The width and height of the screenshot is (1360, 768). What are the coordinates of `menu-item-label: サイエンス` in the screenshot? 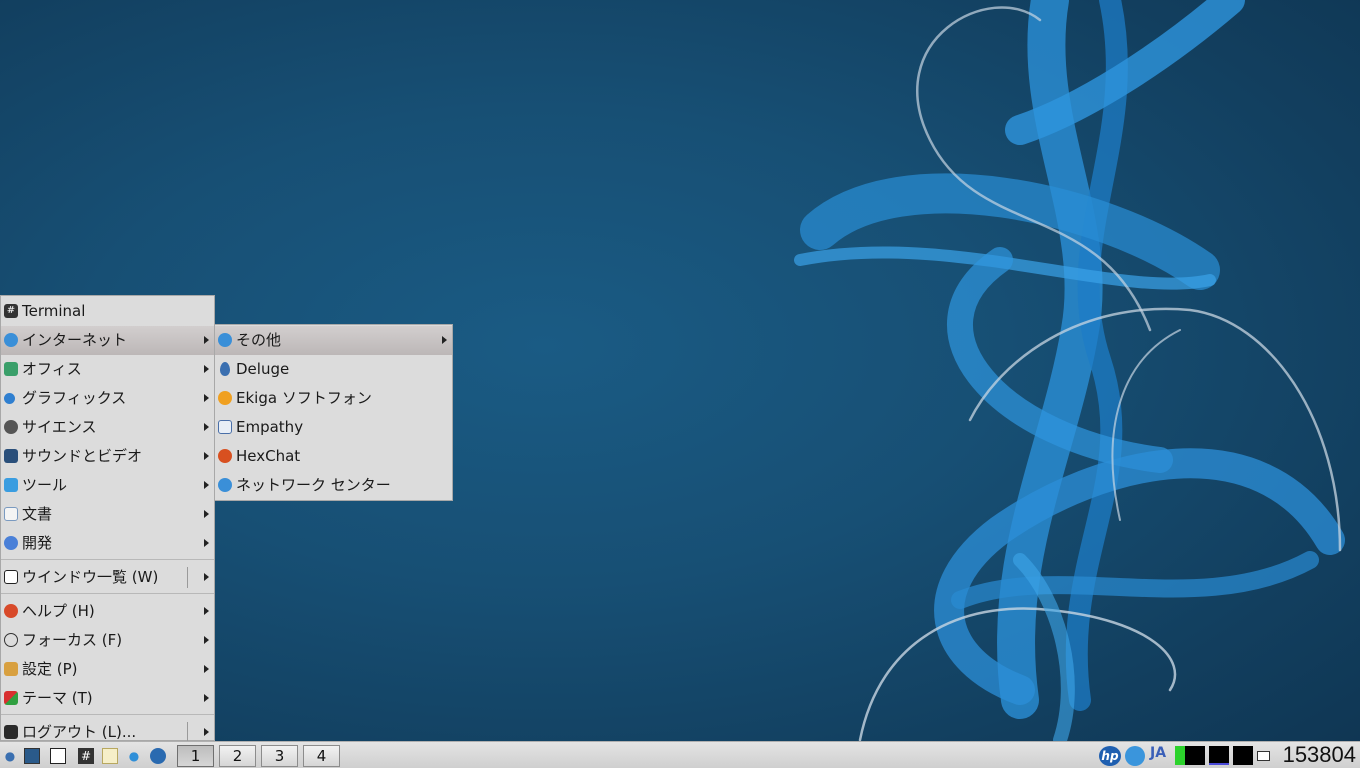 It's located at (59, 427).